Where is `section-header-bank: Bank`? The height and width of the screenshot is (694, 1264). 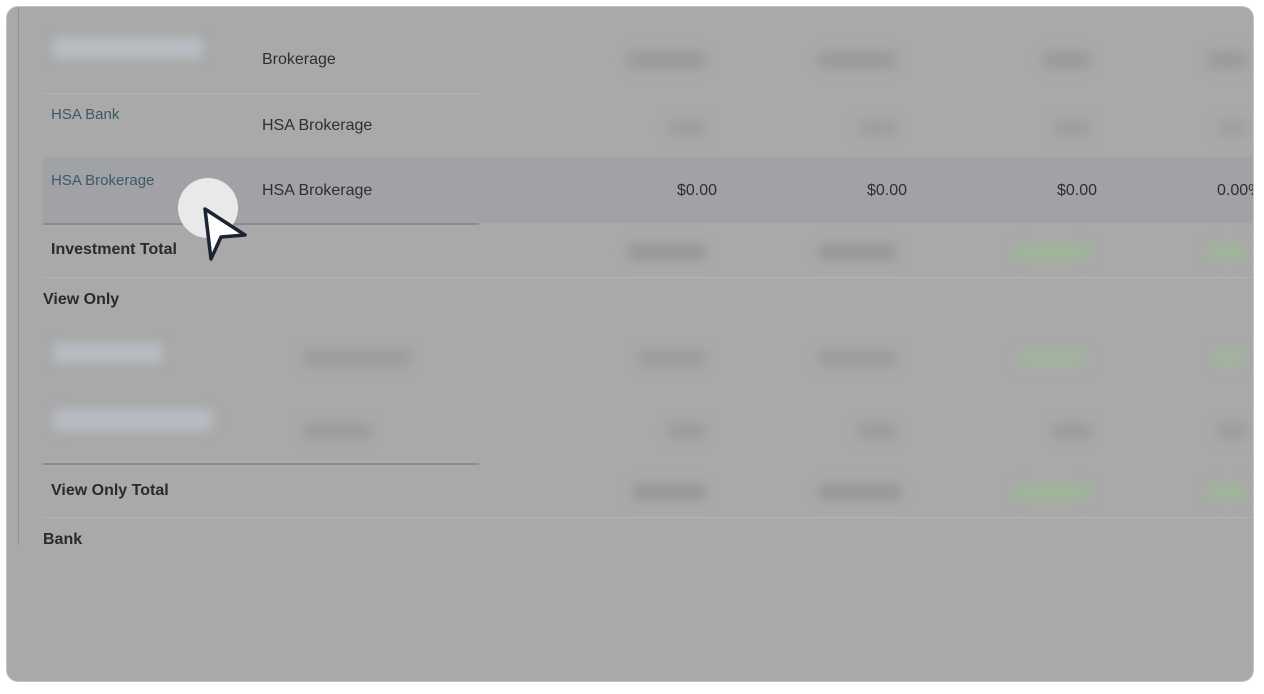 section-header-bank: Bank is located at coordinates (63, 539).